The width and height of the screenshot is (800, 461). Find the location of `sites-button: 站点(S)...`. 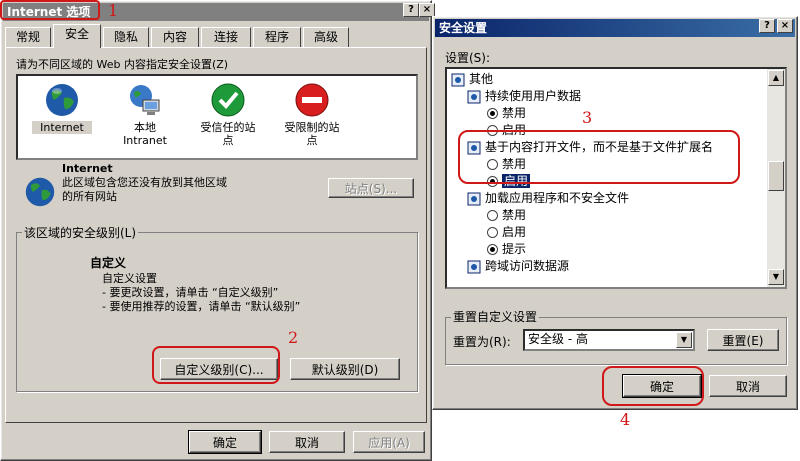

sites-button: 站点(S)... is located at coordinates (371, 188).